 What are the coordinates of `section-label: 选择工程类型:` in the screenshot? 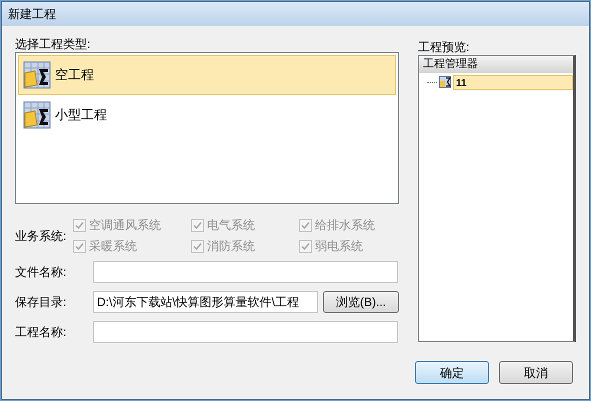 It's located at (53, 44).